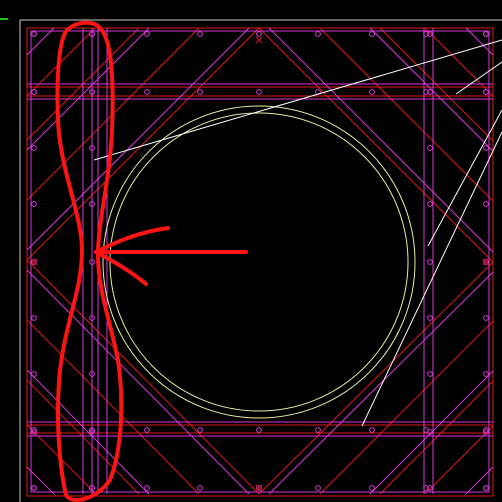 The image size is (502, 502). I want to click on x-marker-icon, so click(259, 40).